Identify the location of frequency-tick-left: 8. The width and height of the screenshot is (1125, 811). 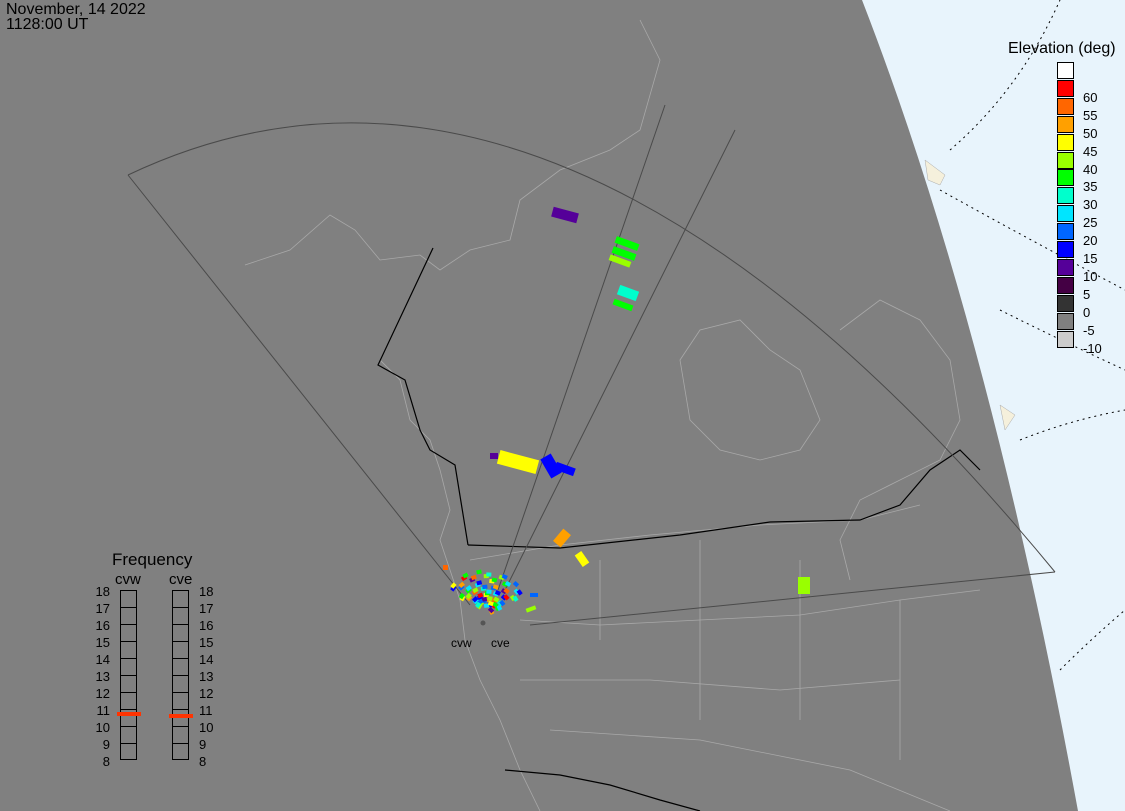
(106, 761).